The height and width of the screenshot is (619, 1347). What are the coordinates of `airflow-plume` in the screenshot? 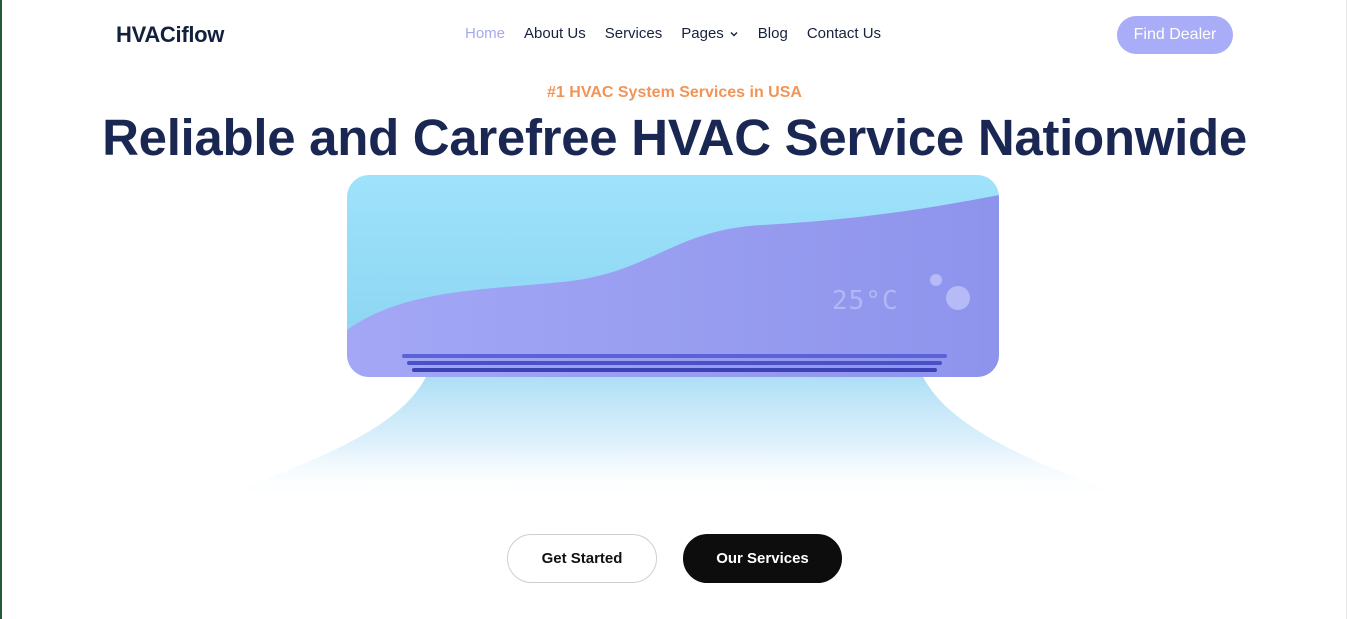 It's located at (674, 437).